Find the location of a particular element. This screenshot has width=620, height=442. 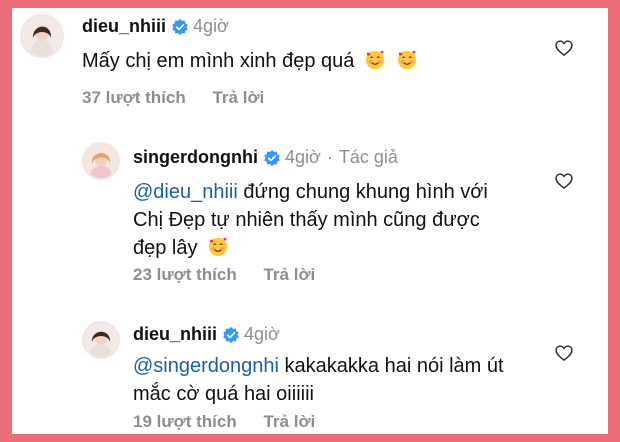

like-count: 19 lượt thích is located at coordinates (185, 421).